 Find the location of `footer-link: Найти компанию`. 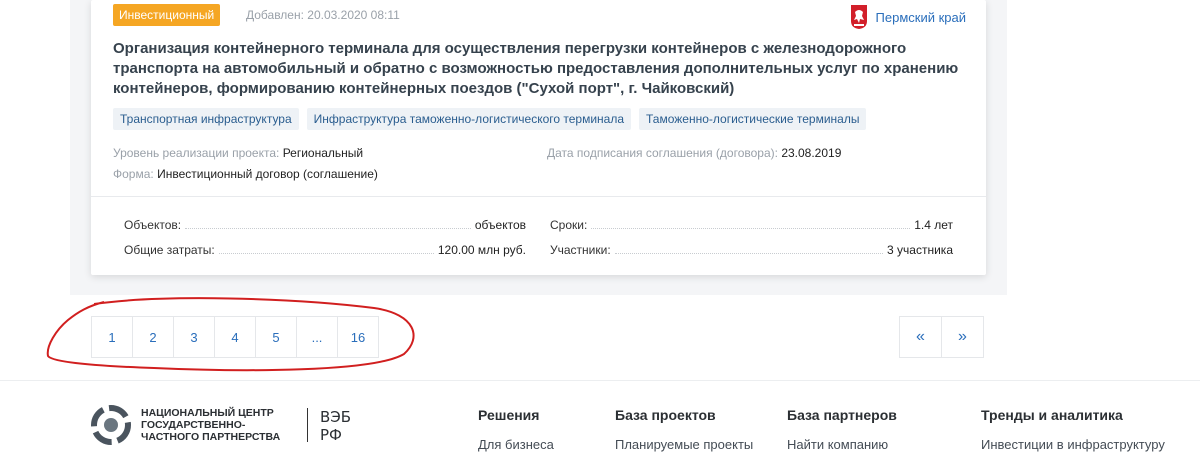

footer-link: Найти компанию is located at coordinates (842, 444).